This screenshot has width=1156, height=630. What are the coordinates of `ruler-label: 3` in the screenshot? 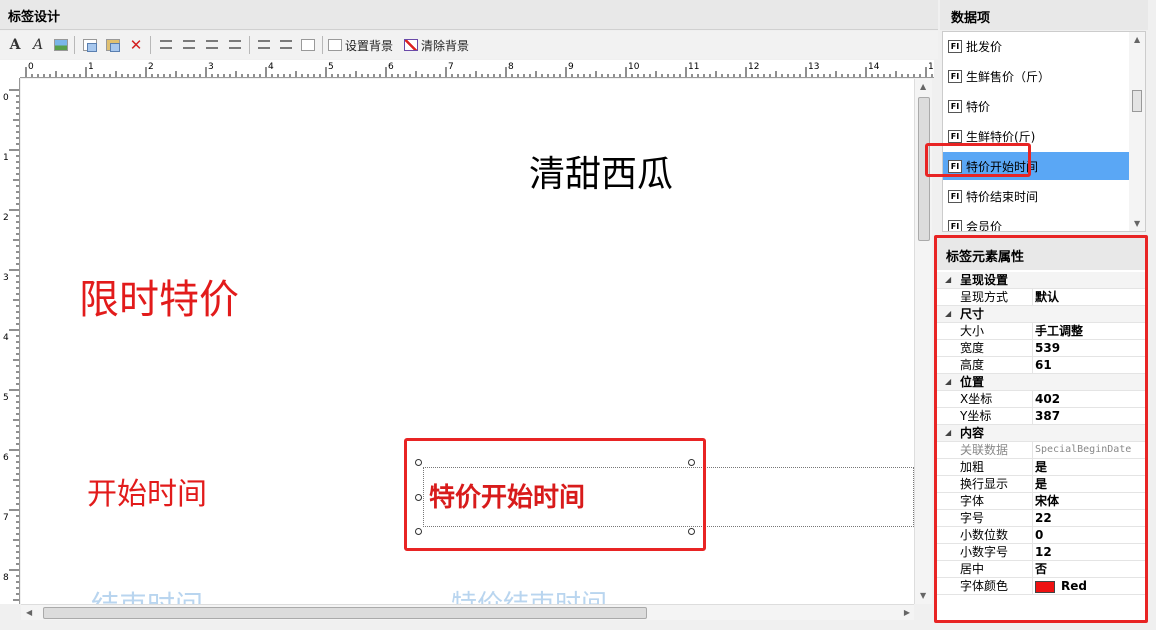 It's located at (211, 67).